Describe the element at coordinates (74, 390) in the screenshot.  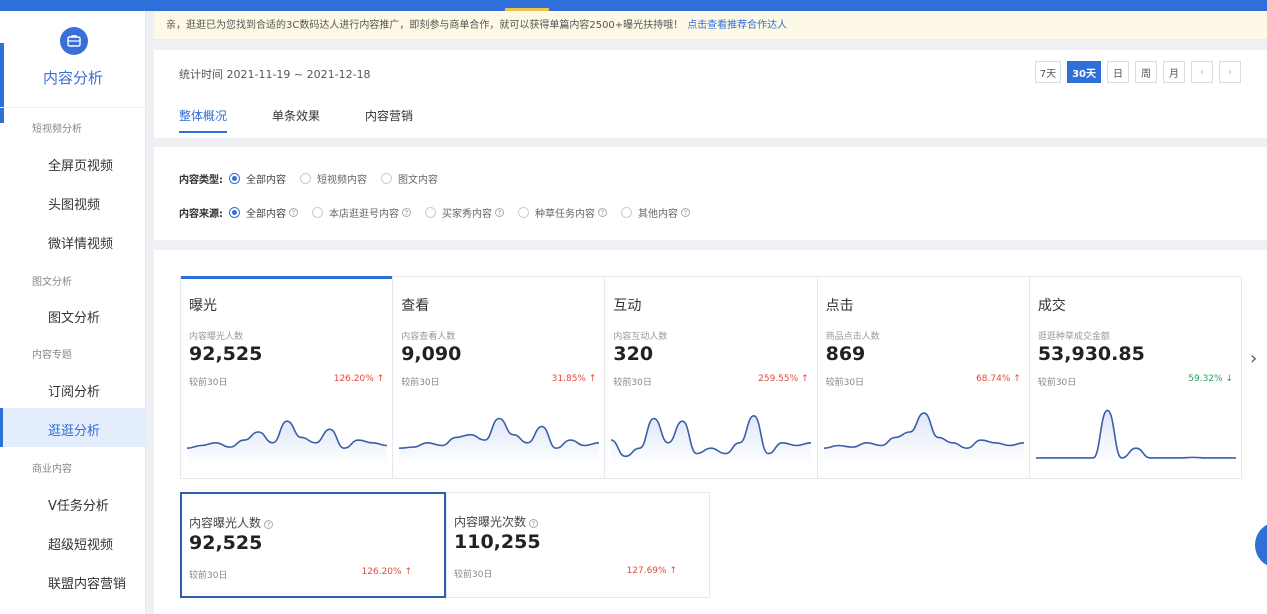
I see `sidebar-item-subscribe: 订阅分析` at that location.